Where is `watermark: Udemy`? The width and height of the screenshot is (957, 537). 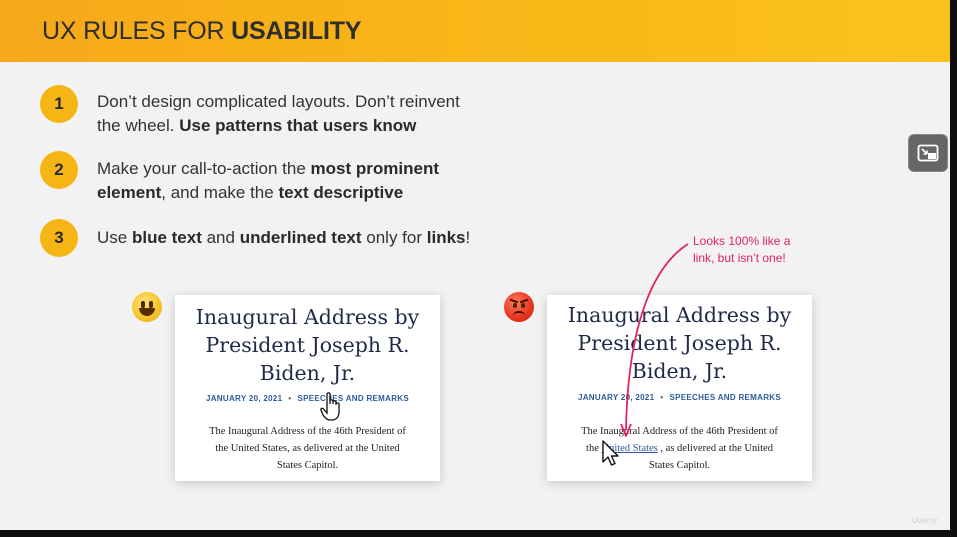
watermark: Udemy is located at coordinates (925, 520).